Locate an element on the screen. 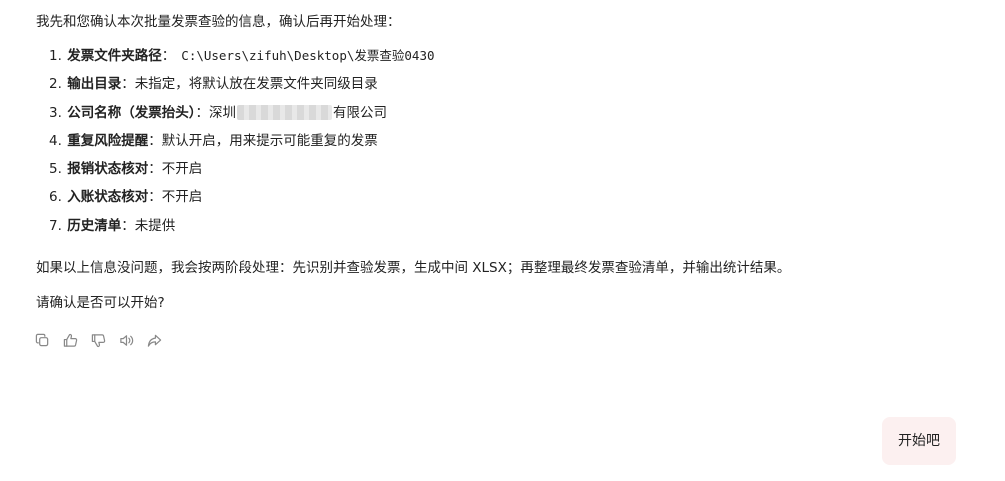 Image resolution: width=1005 pixels, height=481 pixels. reimbursement-check-value: 不开启 is located at coordinates (182, 169).